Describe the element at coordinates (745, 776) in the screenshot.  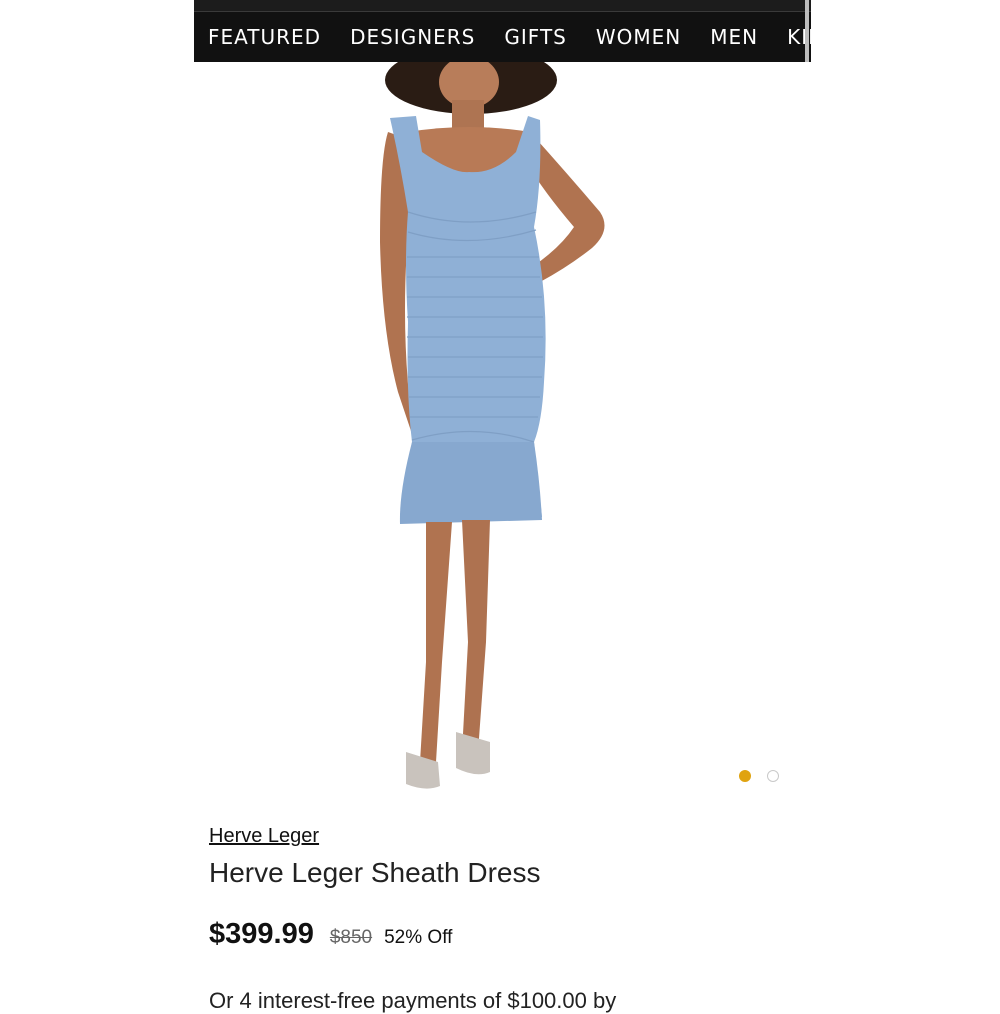
I see `carousel-dot-active` at that location.